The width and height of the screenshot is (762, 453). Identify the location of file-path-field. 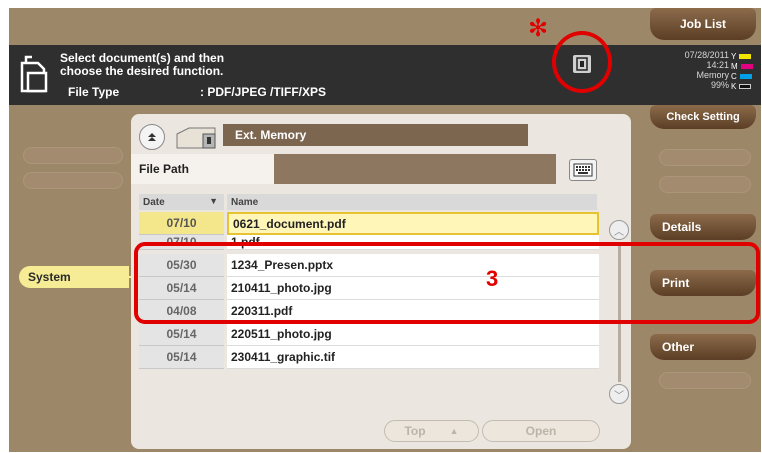
(415, 169).